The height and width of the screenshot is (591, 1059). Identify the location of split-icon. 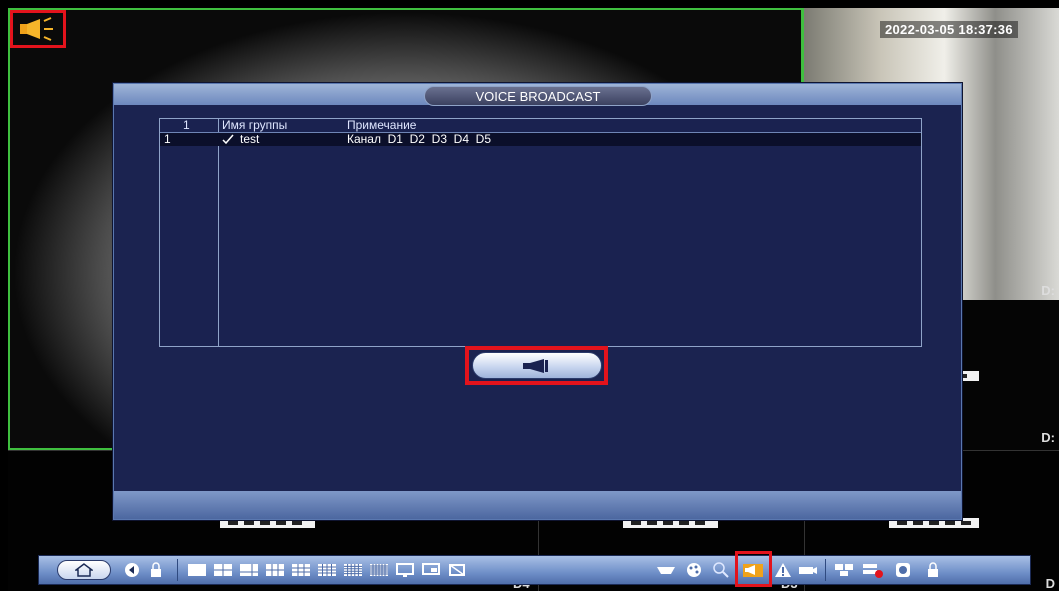
(457, 570).